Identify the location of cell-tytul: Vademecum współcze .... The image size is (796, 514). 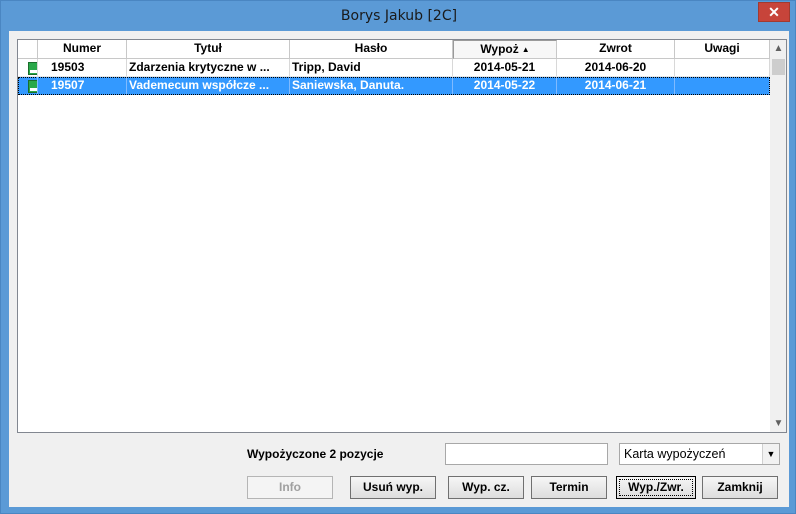
(208, 85).